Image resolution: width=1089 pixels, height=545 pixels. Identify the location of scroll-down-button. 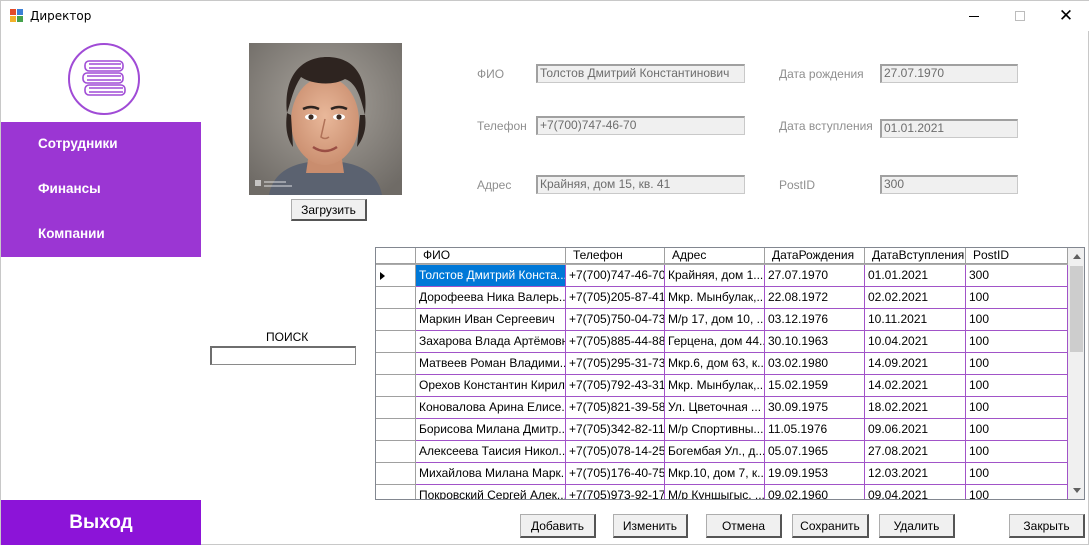
(1076, 490).